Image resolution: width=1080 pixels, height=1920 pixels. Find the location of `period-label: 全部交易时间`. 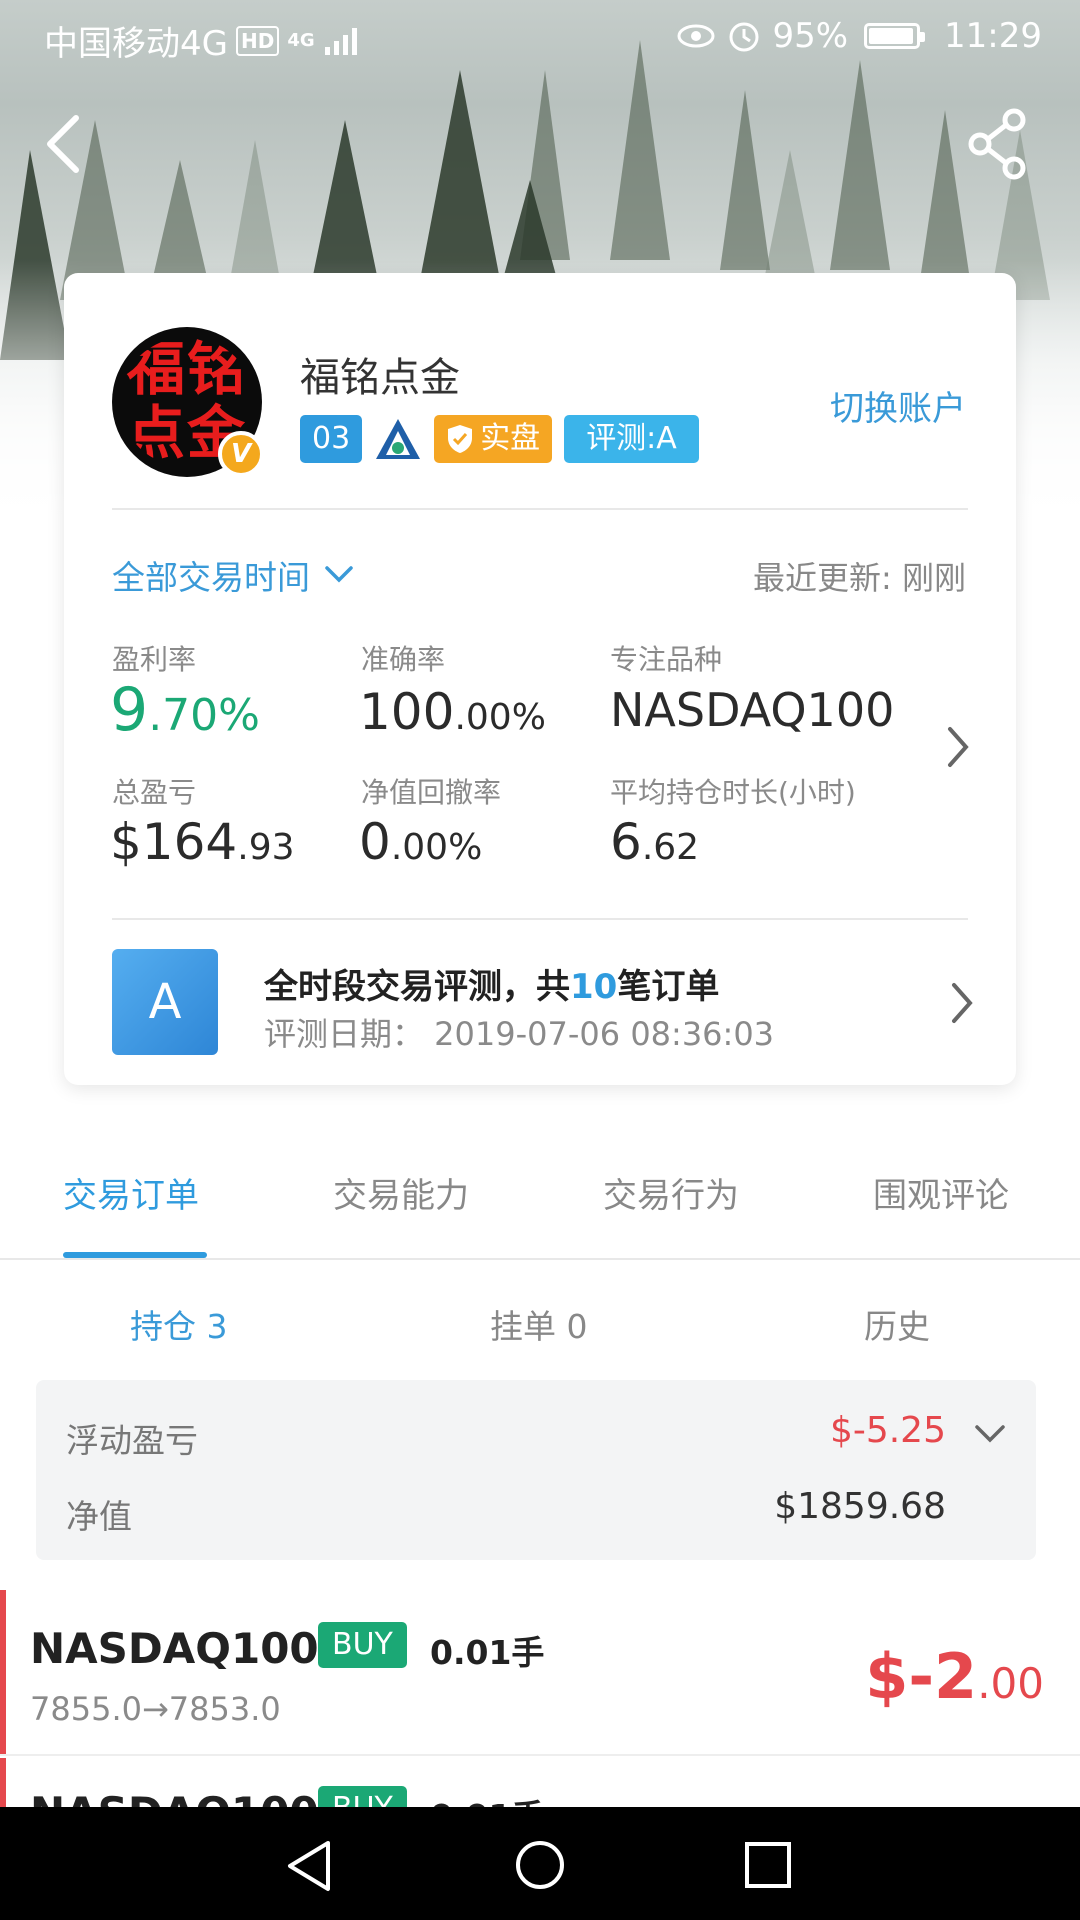

period-label: 全部交易时间 is located at coordinates (211, 577).